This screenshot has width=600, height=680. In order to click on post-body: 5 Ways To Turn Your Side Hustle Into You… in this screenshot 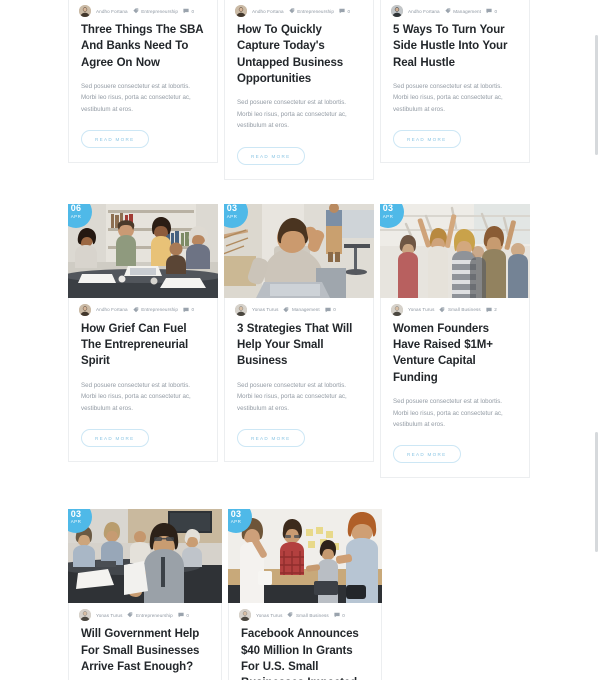, I will do `click(455, 92)`.